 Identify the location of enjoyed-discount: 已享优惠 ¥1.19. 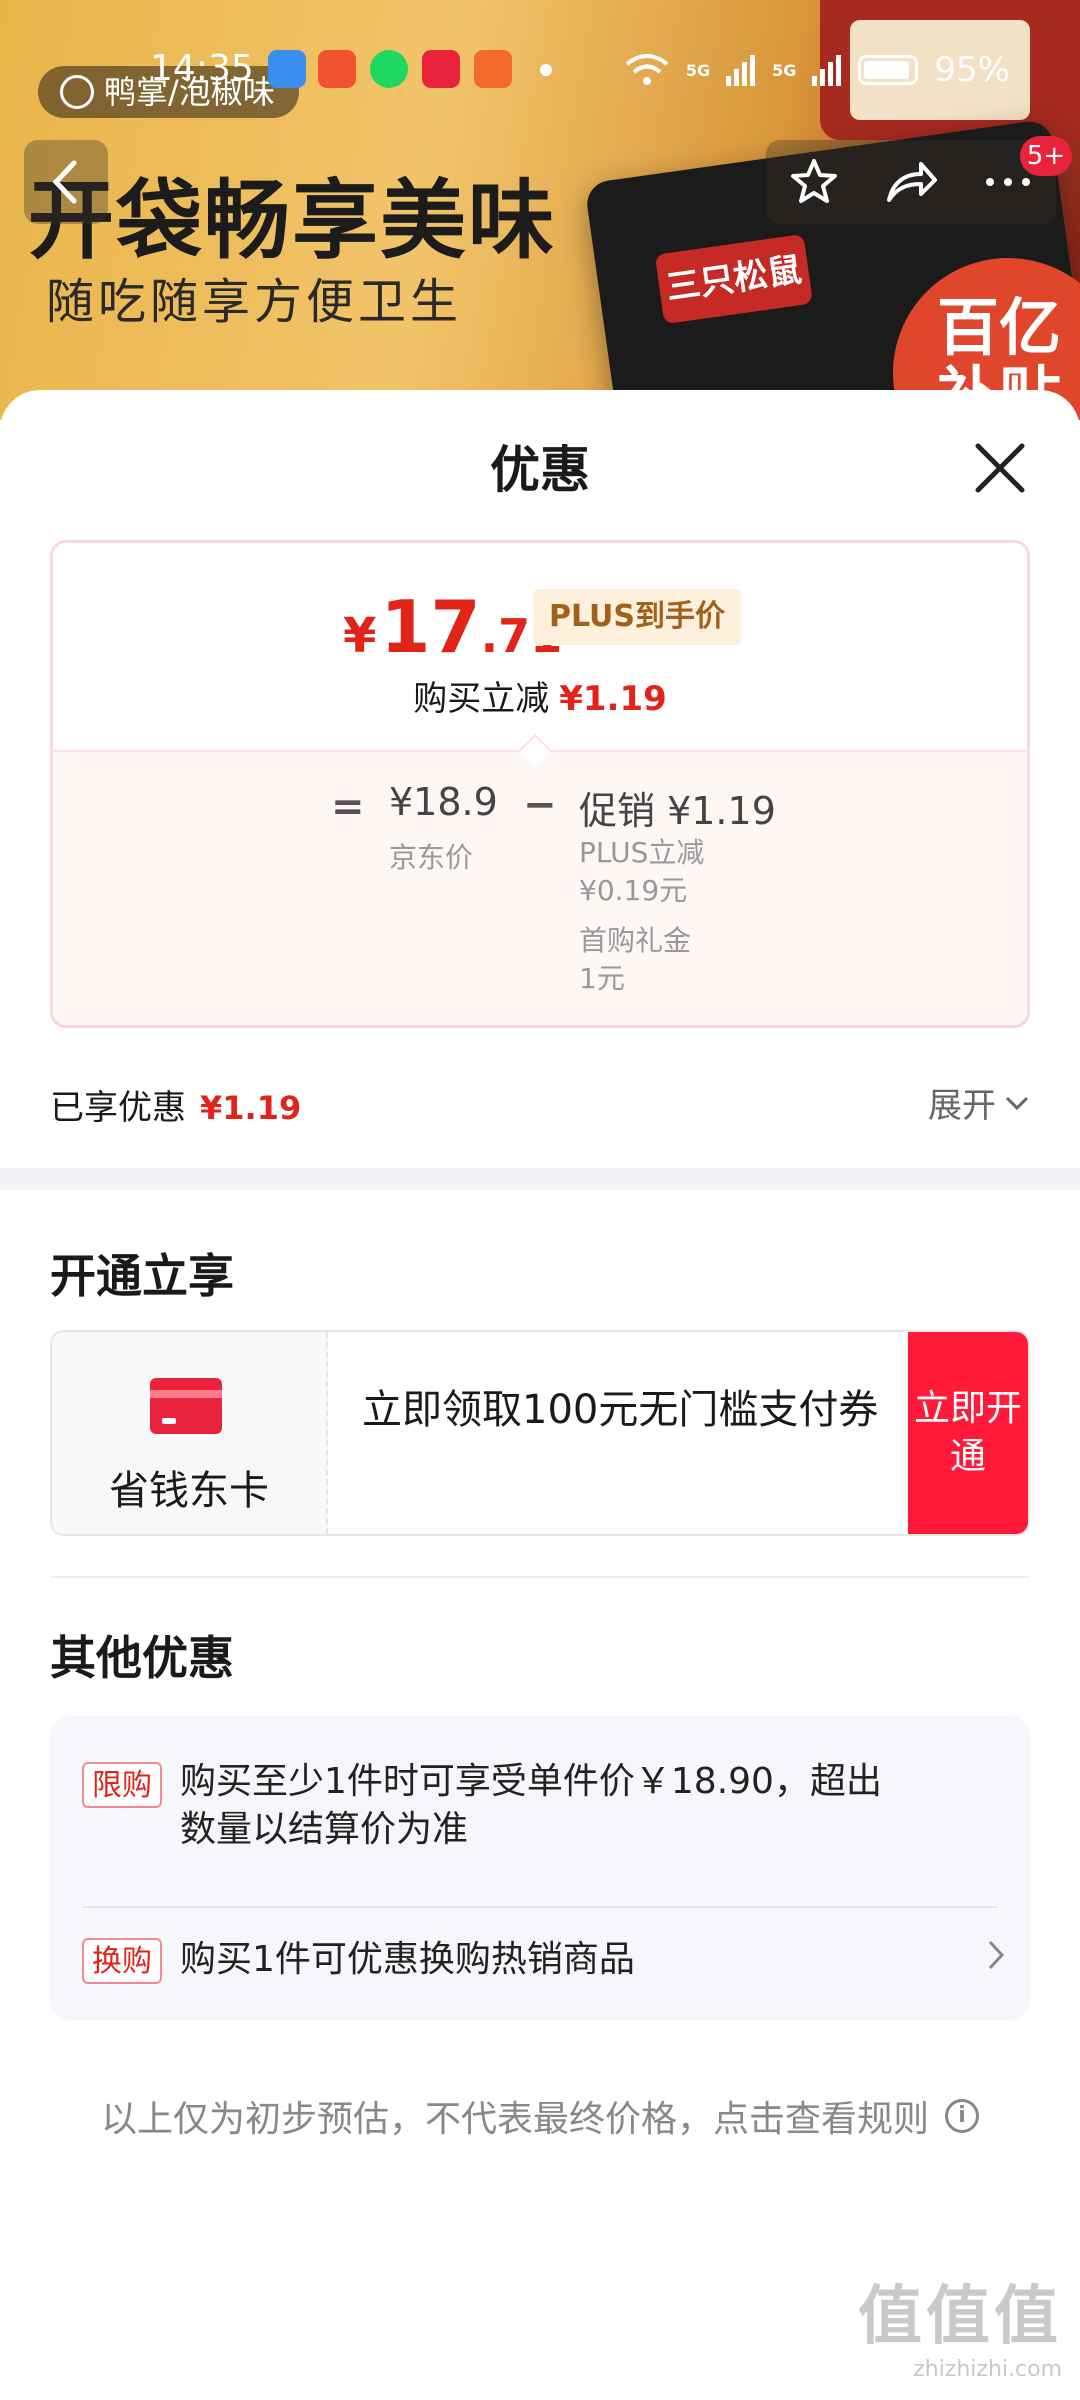
(175, 1104).